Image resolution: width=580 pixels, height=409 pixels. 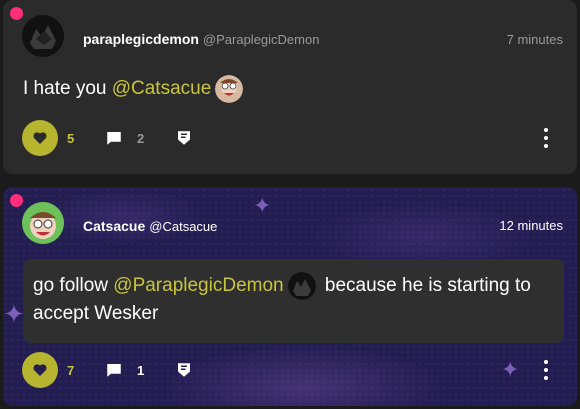 What do you see at coordinates (201, 39) in the screenshot?
I see `post-author: paraplegicdemon @ParaplegicDemon` at bounding box center [201, 39].